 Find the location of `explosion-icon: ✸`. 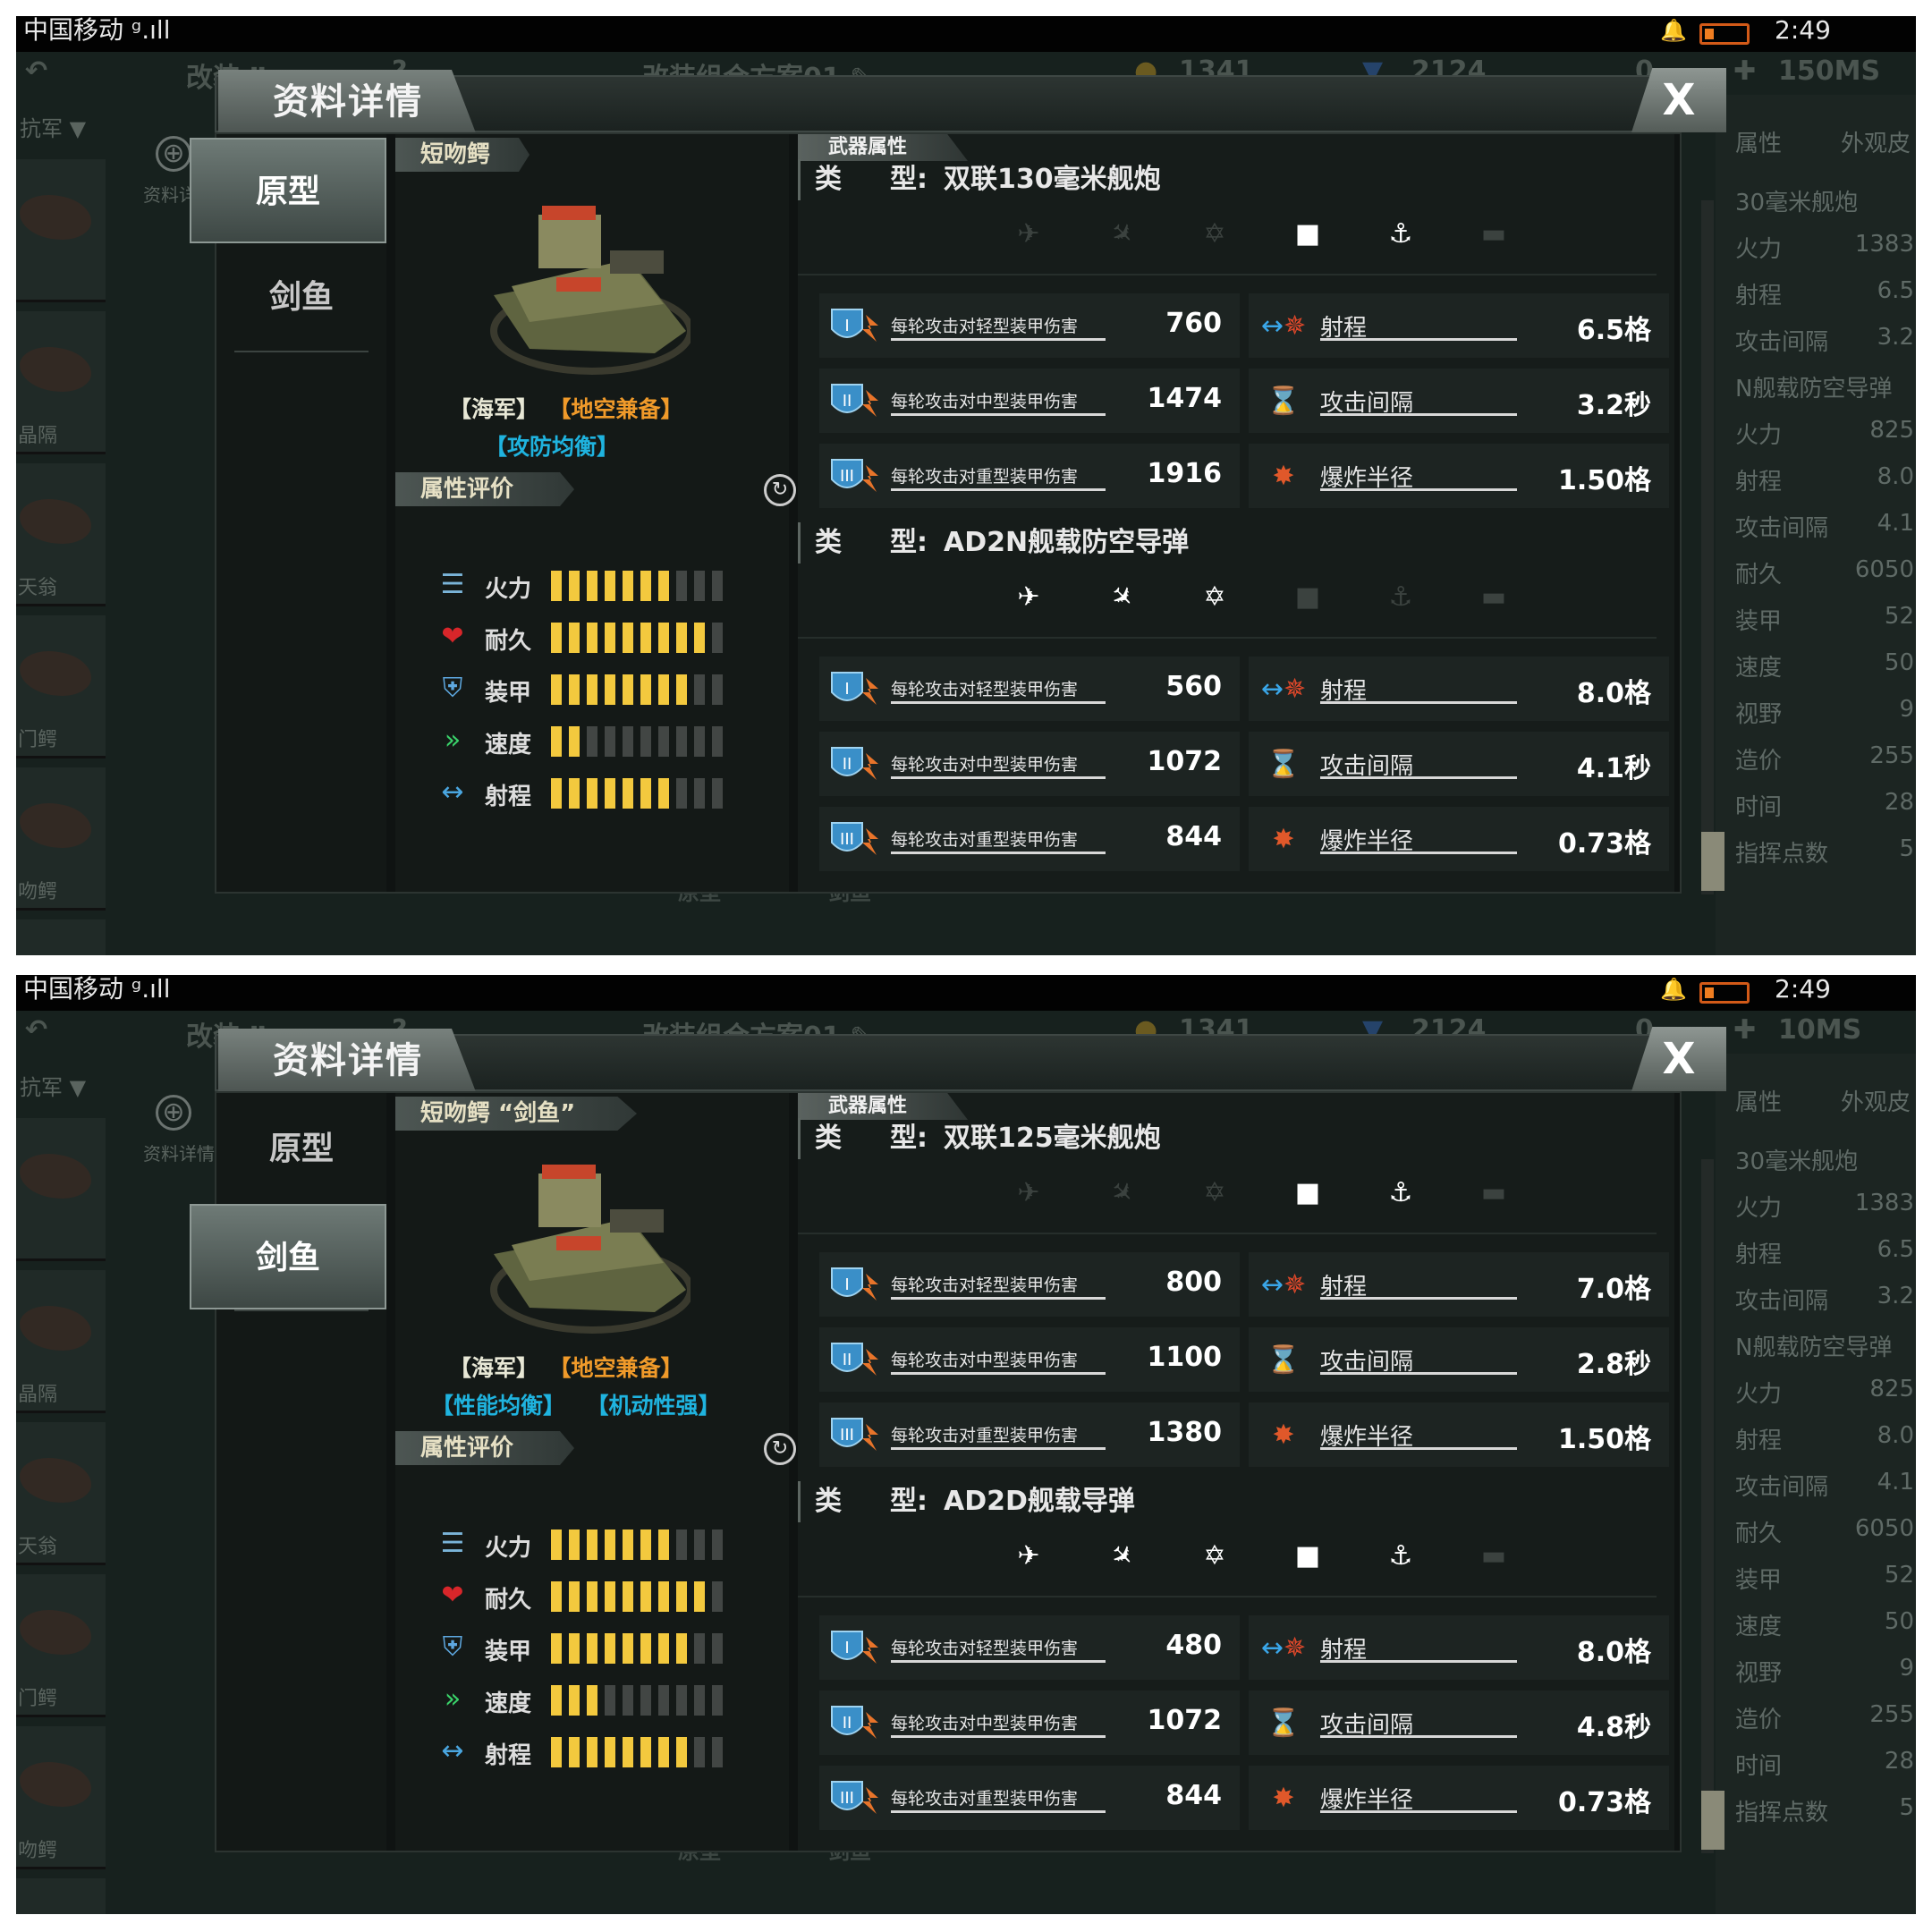

explosion-icon: ✸ is located at coordinates (1283, 1435).